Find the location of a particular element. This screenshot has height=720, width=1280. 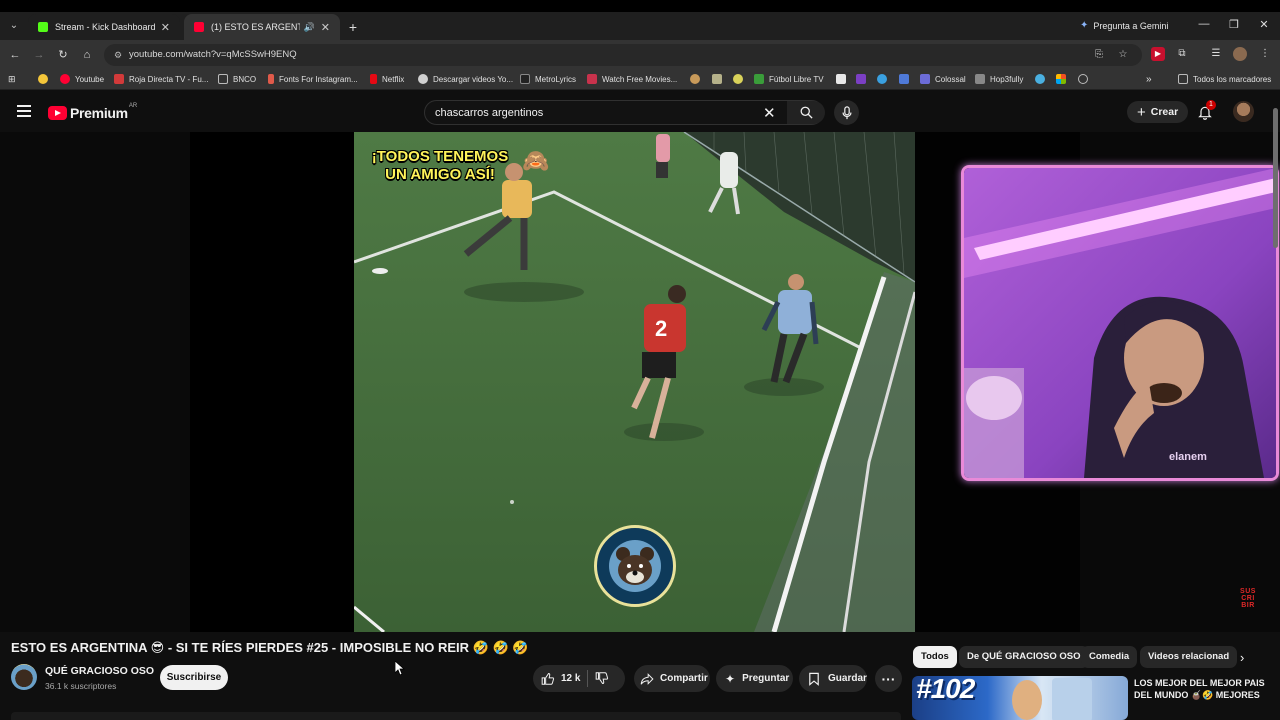

caption-line-2: UN AMIGO ASÍ! is located at coordinates (440, 174).